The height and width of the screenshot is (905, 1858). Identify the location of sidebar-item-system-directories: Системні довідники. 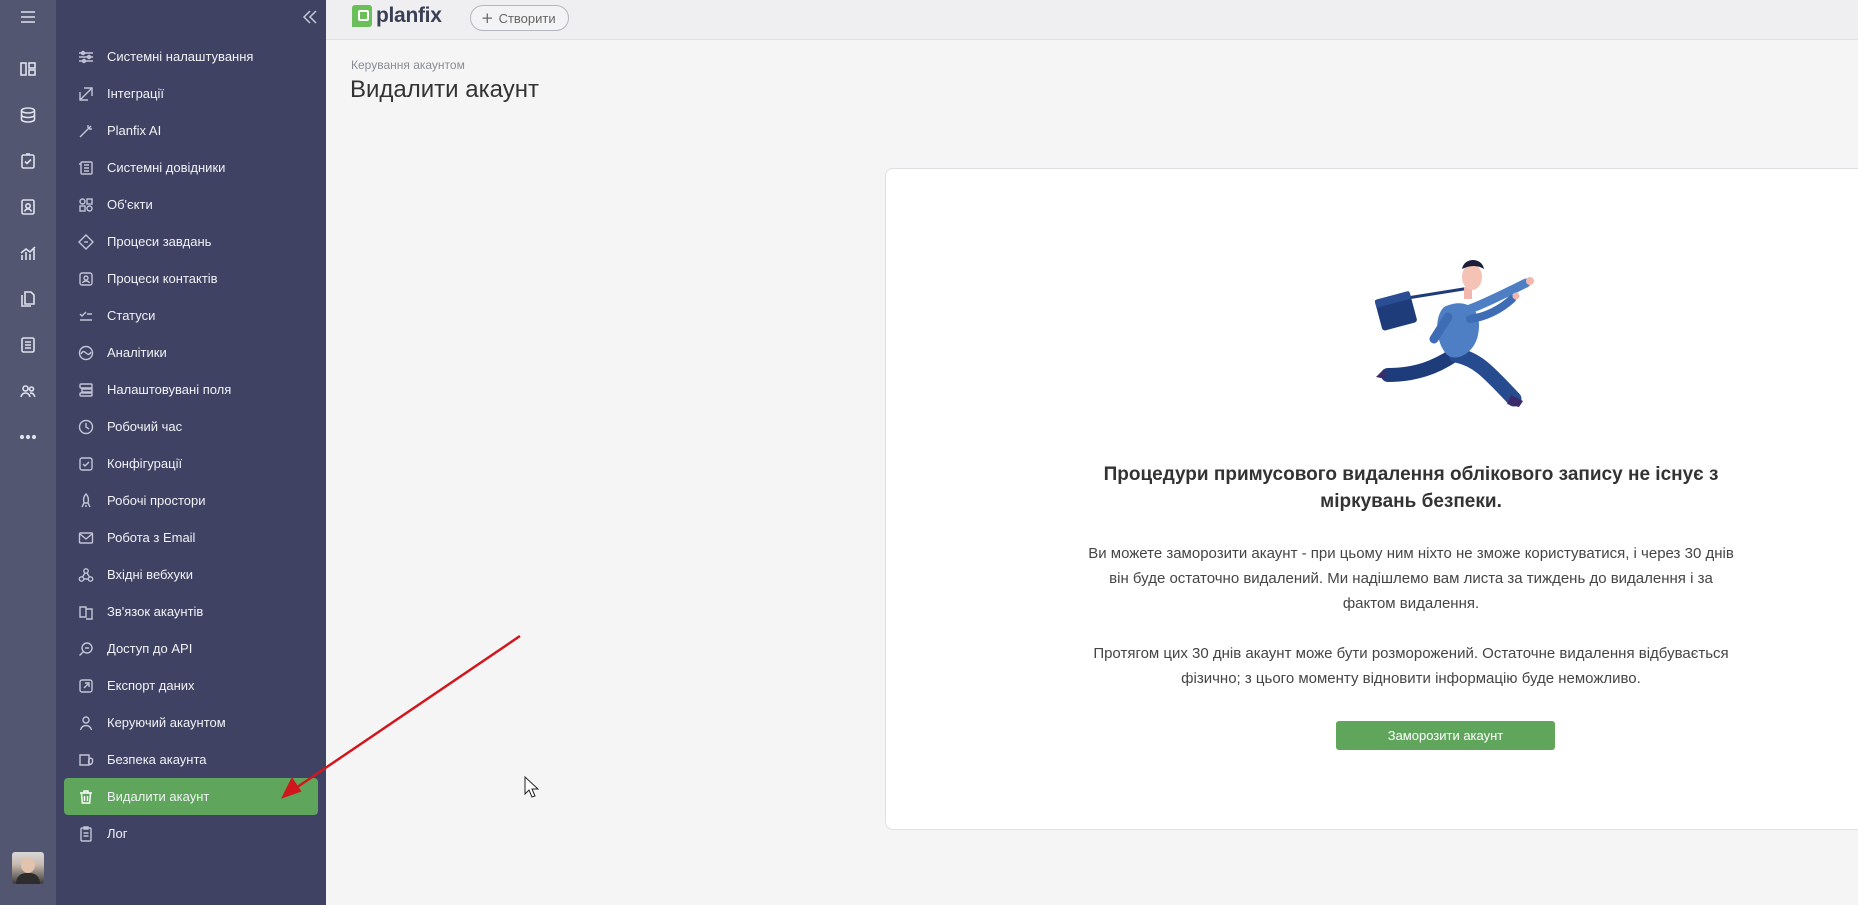
(191, 167).